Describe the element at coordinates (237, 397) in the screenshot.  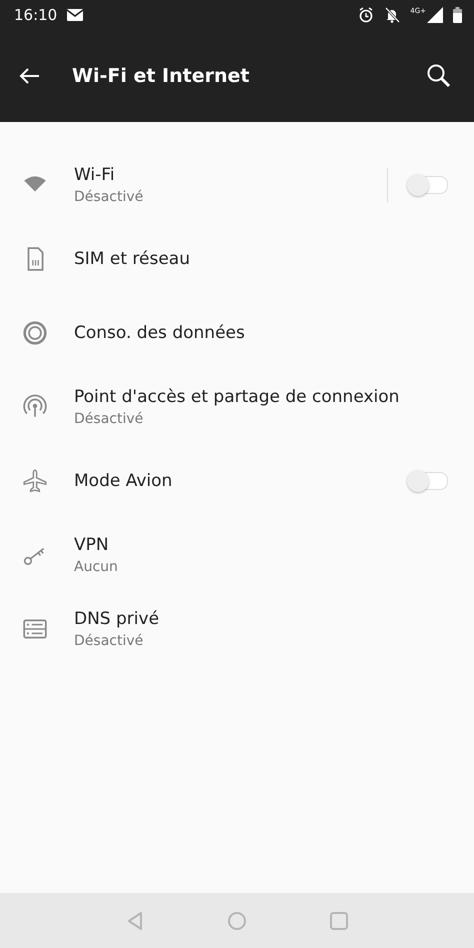
I see `item-title: Point d'accès et partage de connexion` at that location.